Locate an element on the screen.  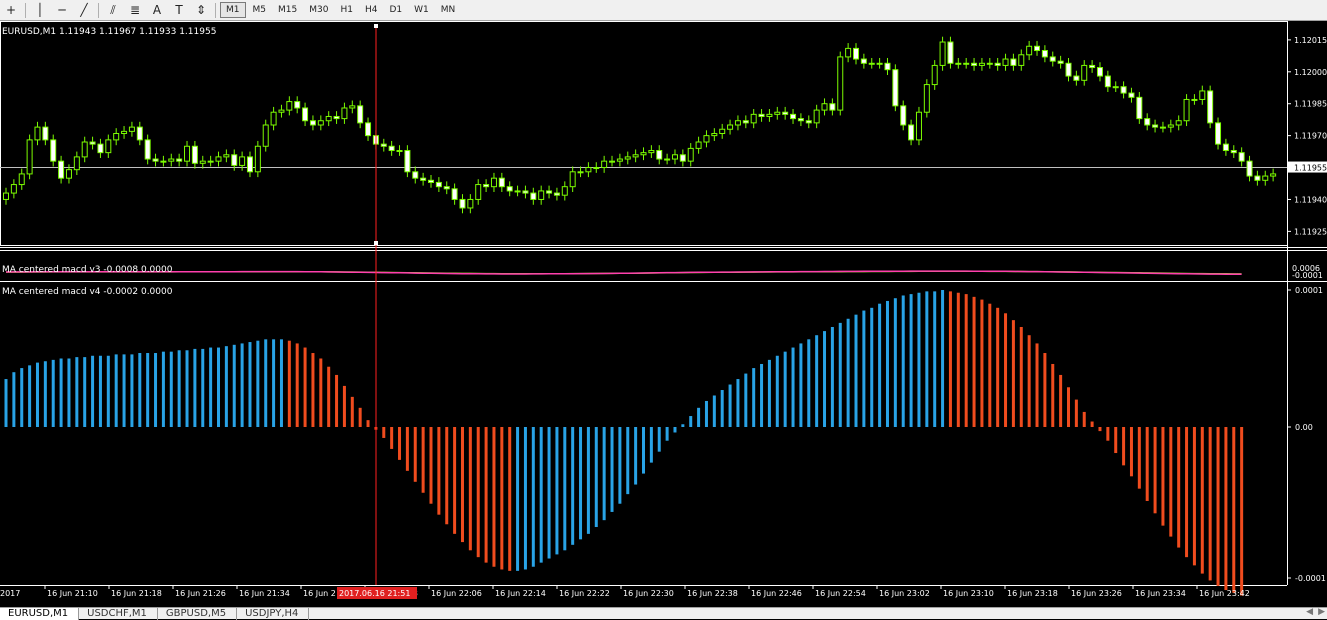
timeframe-m1-button: M1 is located at coordinates (233, 10).